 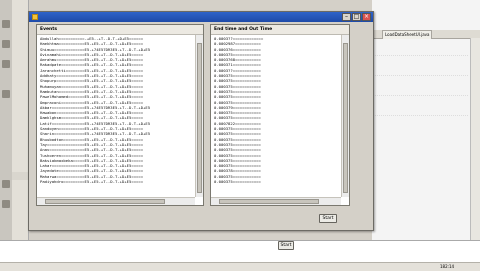 I want to click on events-vertical-scrollbar, so click(x=199, y=116).